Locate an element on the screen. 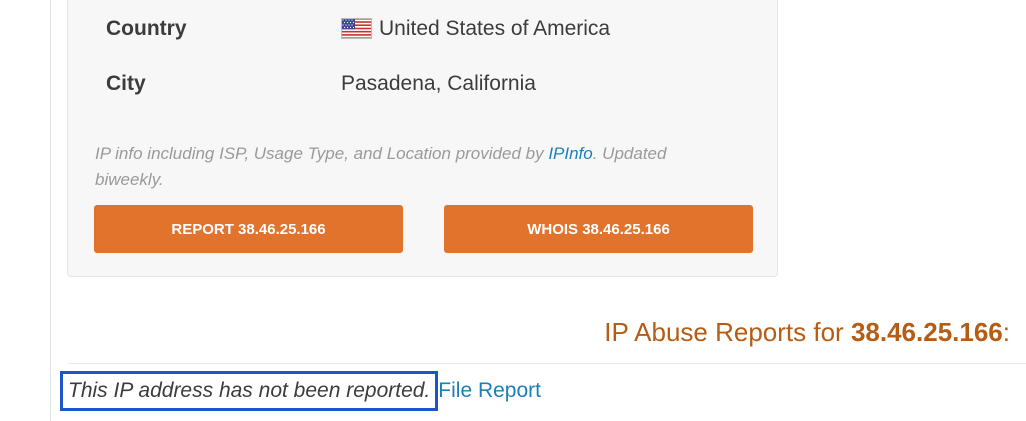 The image size is (1026, 421). not-reported-message: This IP address has not been reported. is located at coordinates (249, 391).